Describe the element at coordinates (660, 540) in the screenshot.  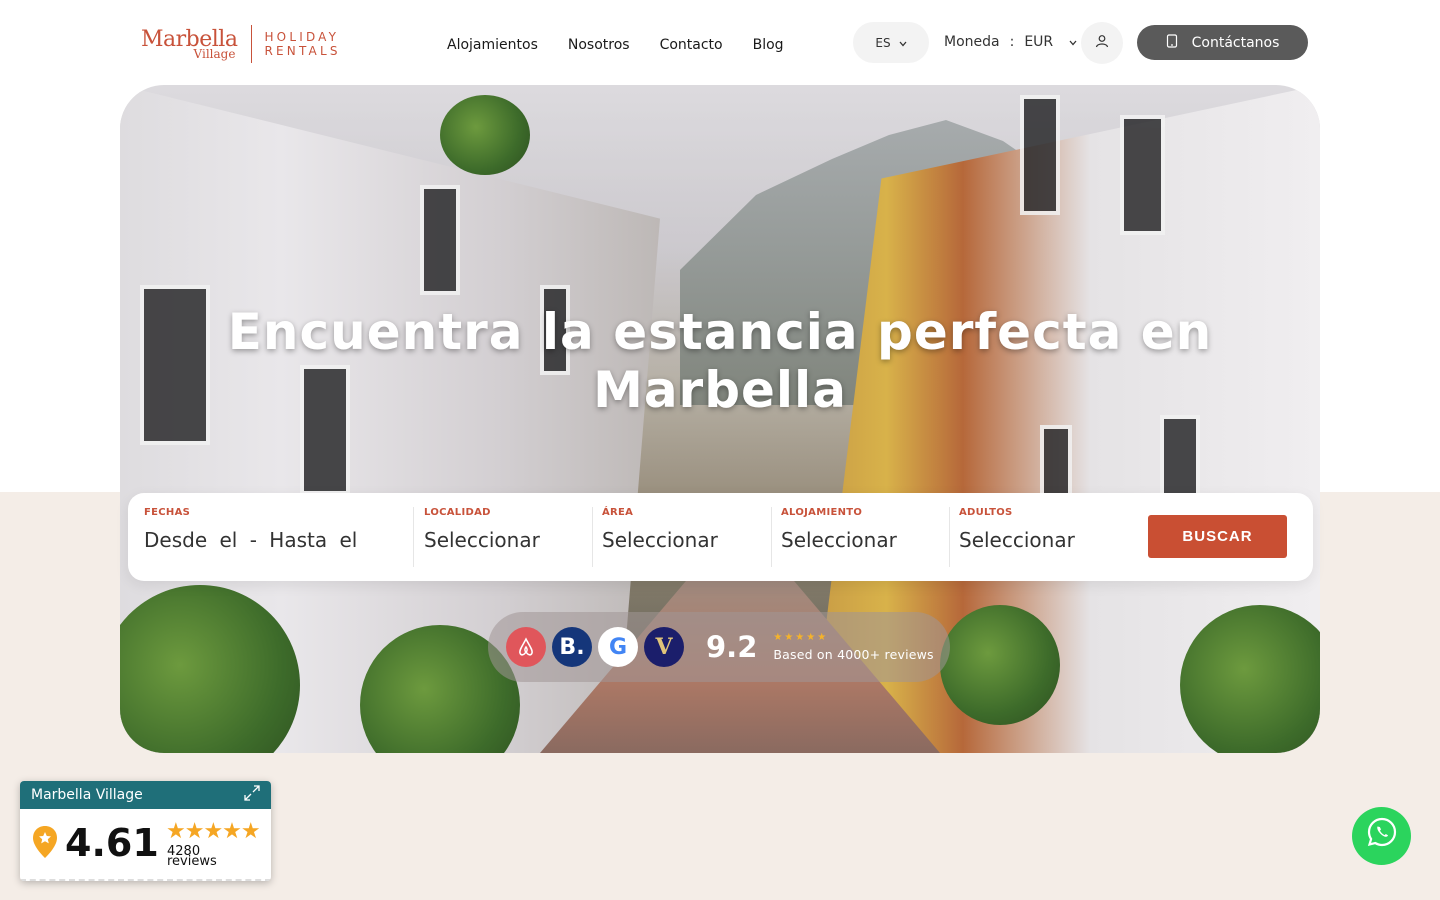
I see `area-value: Seleccionar` at that location.